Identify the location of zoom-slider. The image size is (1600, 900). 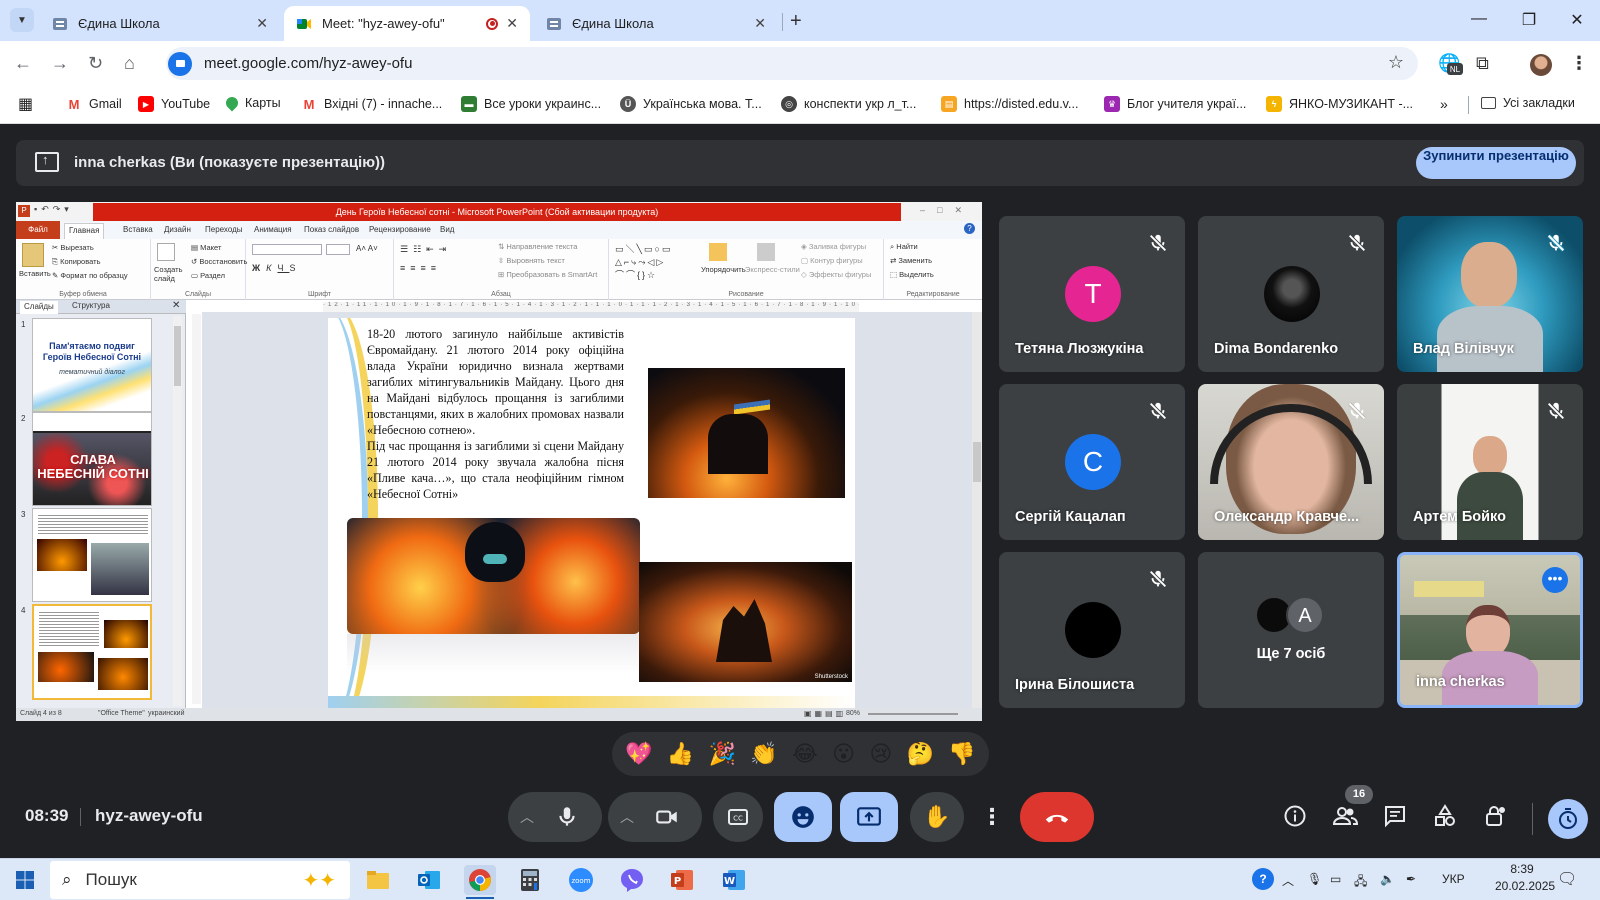
(913, 714).